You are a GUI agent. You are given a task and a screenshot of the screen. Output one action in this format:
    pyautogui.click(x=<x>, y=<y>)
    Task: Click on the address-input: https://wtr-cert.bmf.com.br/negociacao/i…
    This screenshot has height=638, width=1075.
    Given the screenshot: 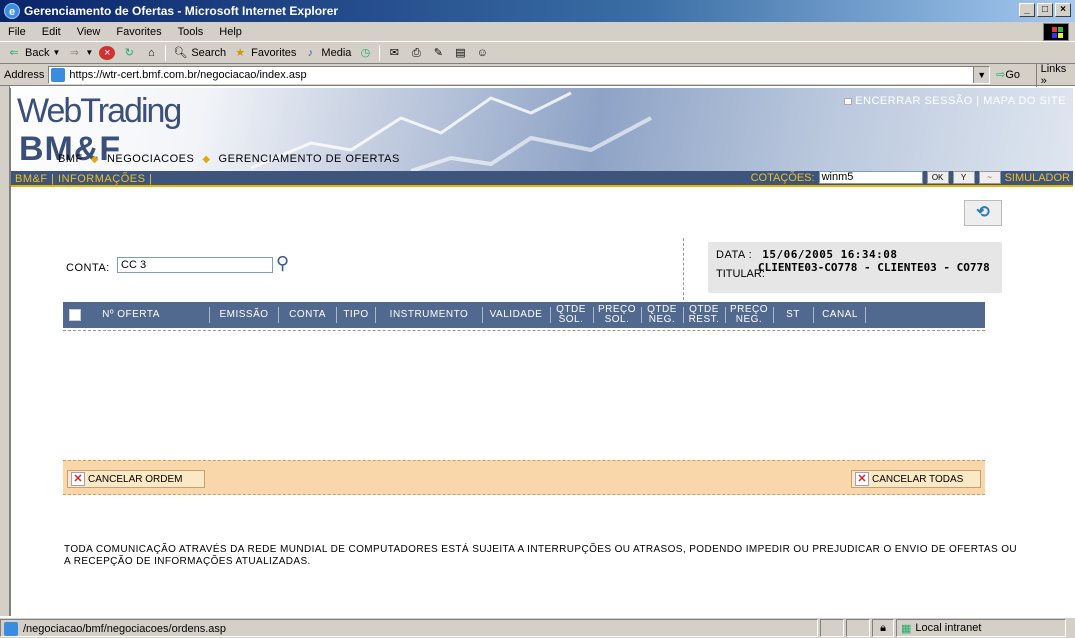 What is the action you would take?
    pyautogui.click(x=519, y=74)
    